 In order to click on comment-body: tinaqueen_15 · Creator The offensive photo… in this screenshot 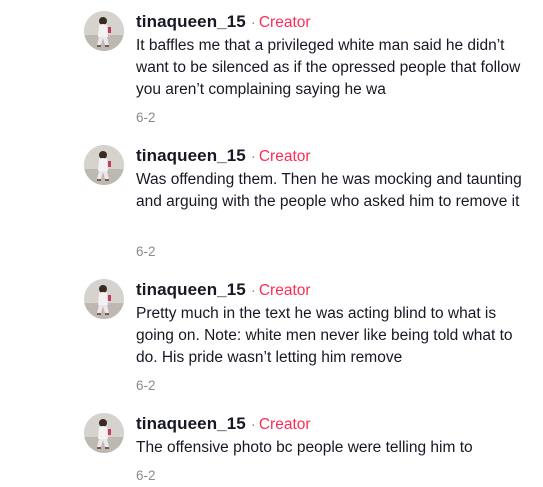, I will do `click(333, 436)`.